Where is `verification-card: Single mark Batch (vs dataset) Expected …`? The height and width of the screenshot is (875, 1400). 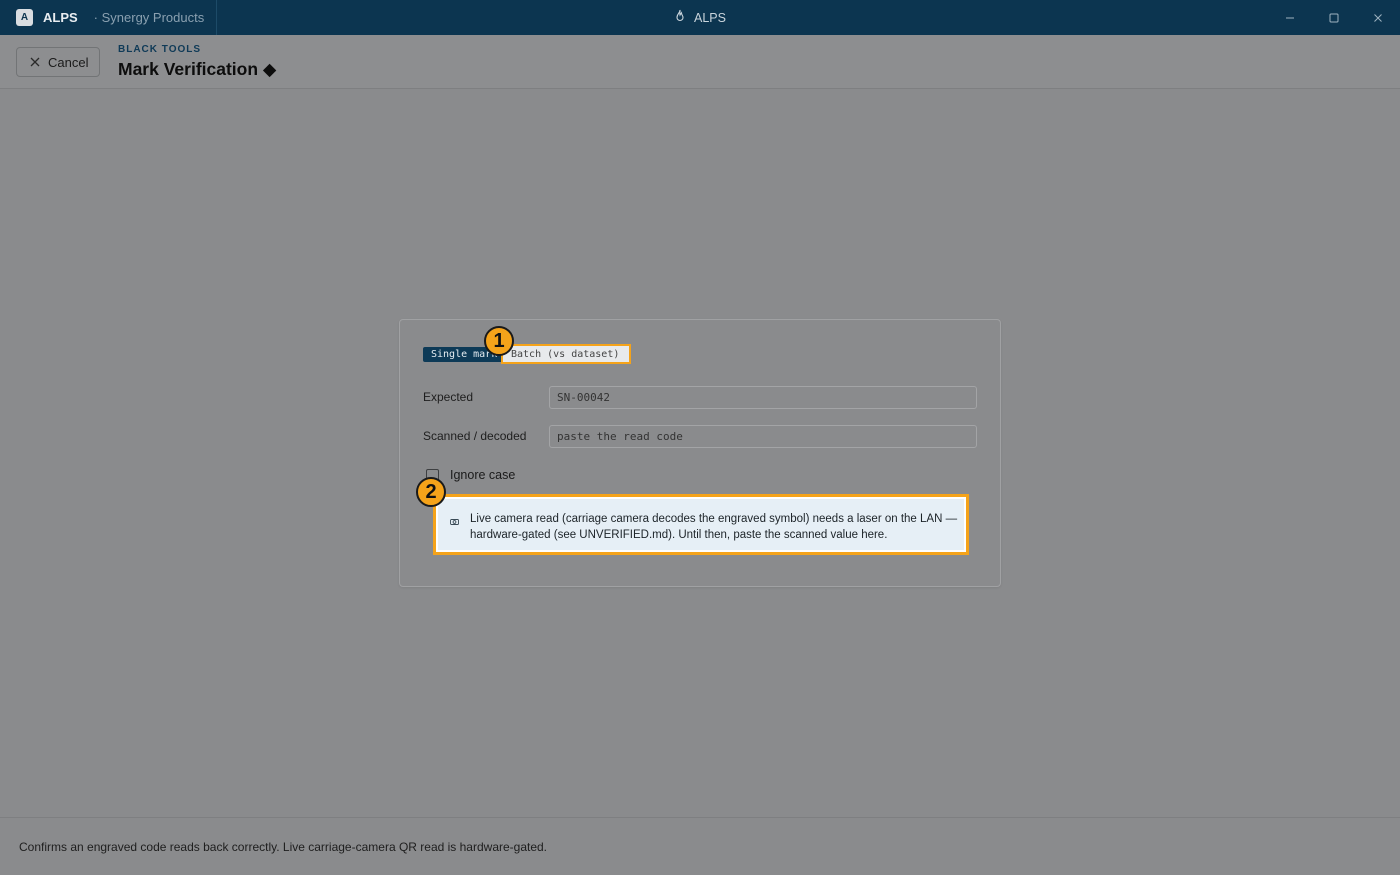 verification-card: Single mark Batch (vs dataset) Expected … is located at coordinates (700, 453).